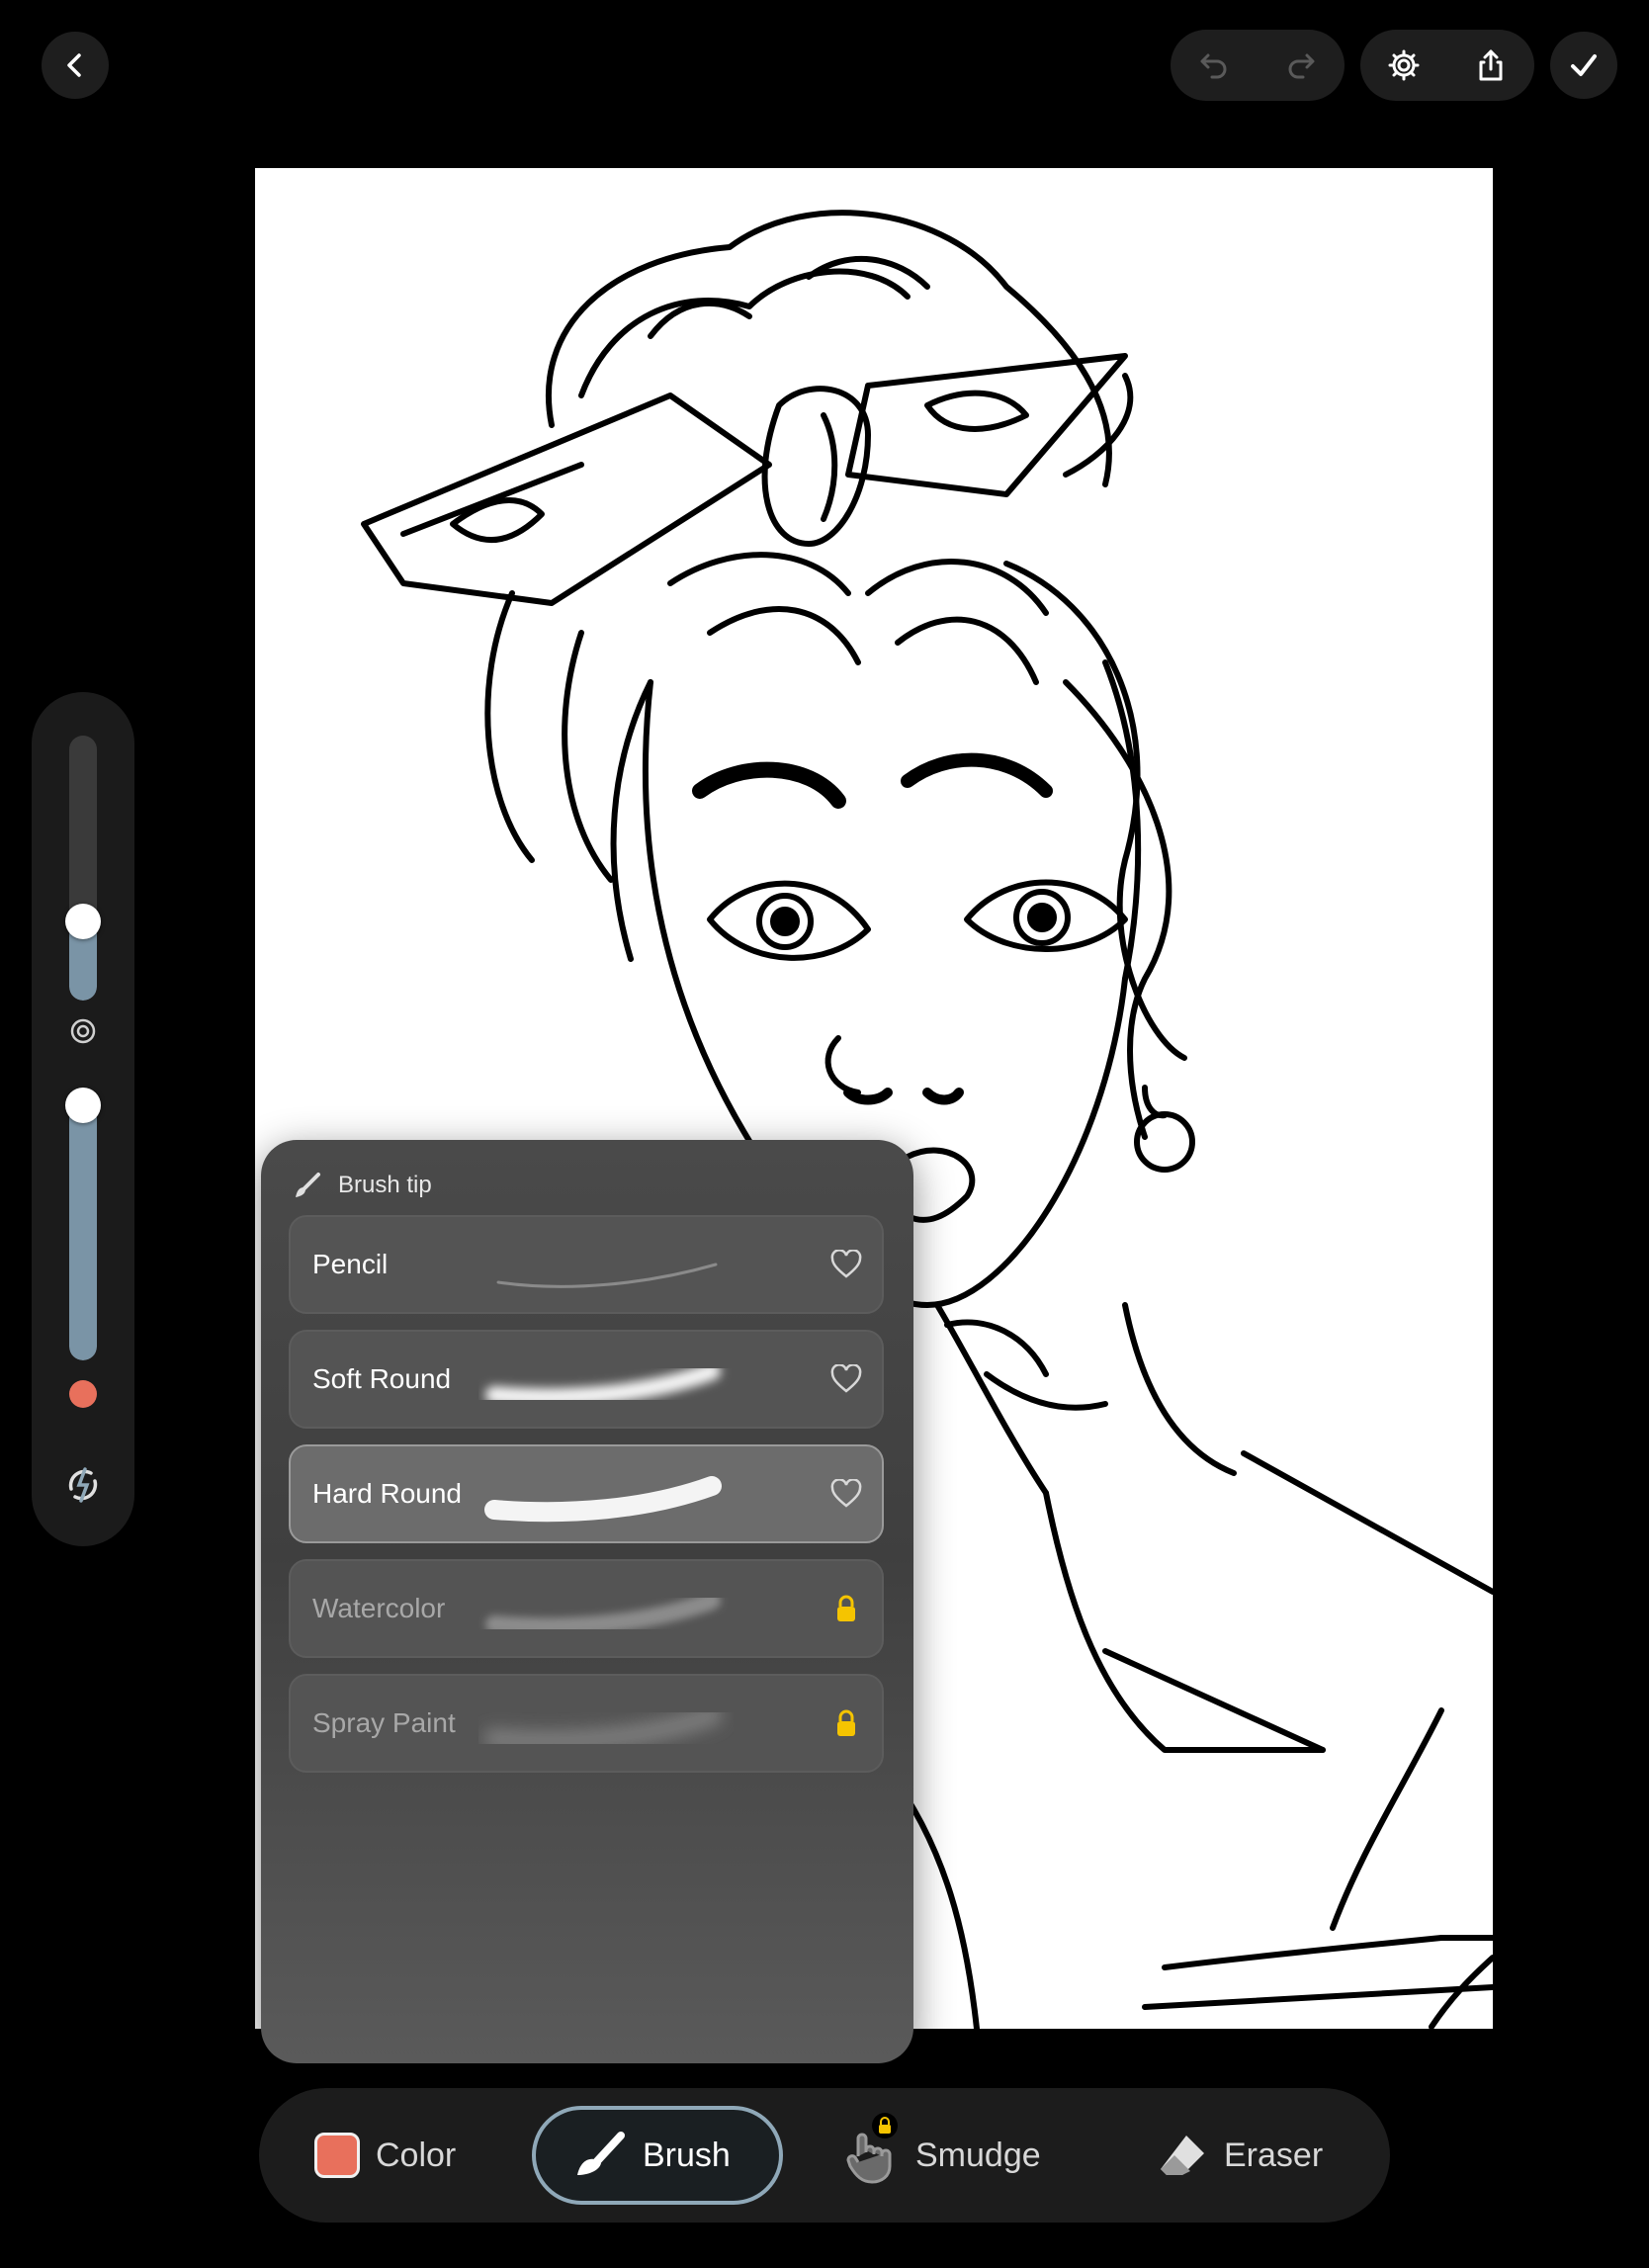 The width and height of the screenshot is (1649, 2268). I want to click on current-color-dot, so click(83, 1394).